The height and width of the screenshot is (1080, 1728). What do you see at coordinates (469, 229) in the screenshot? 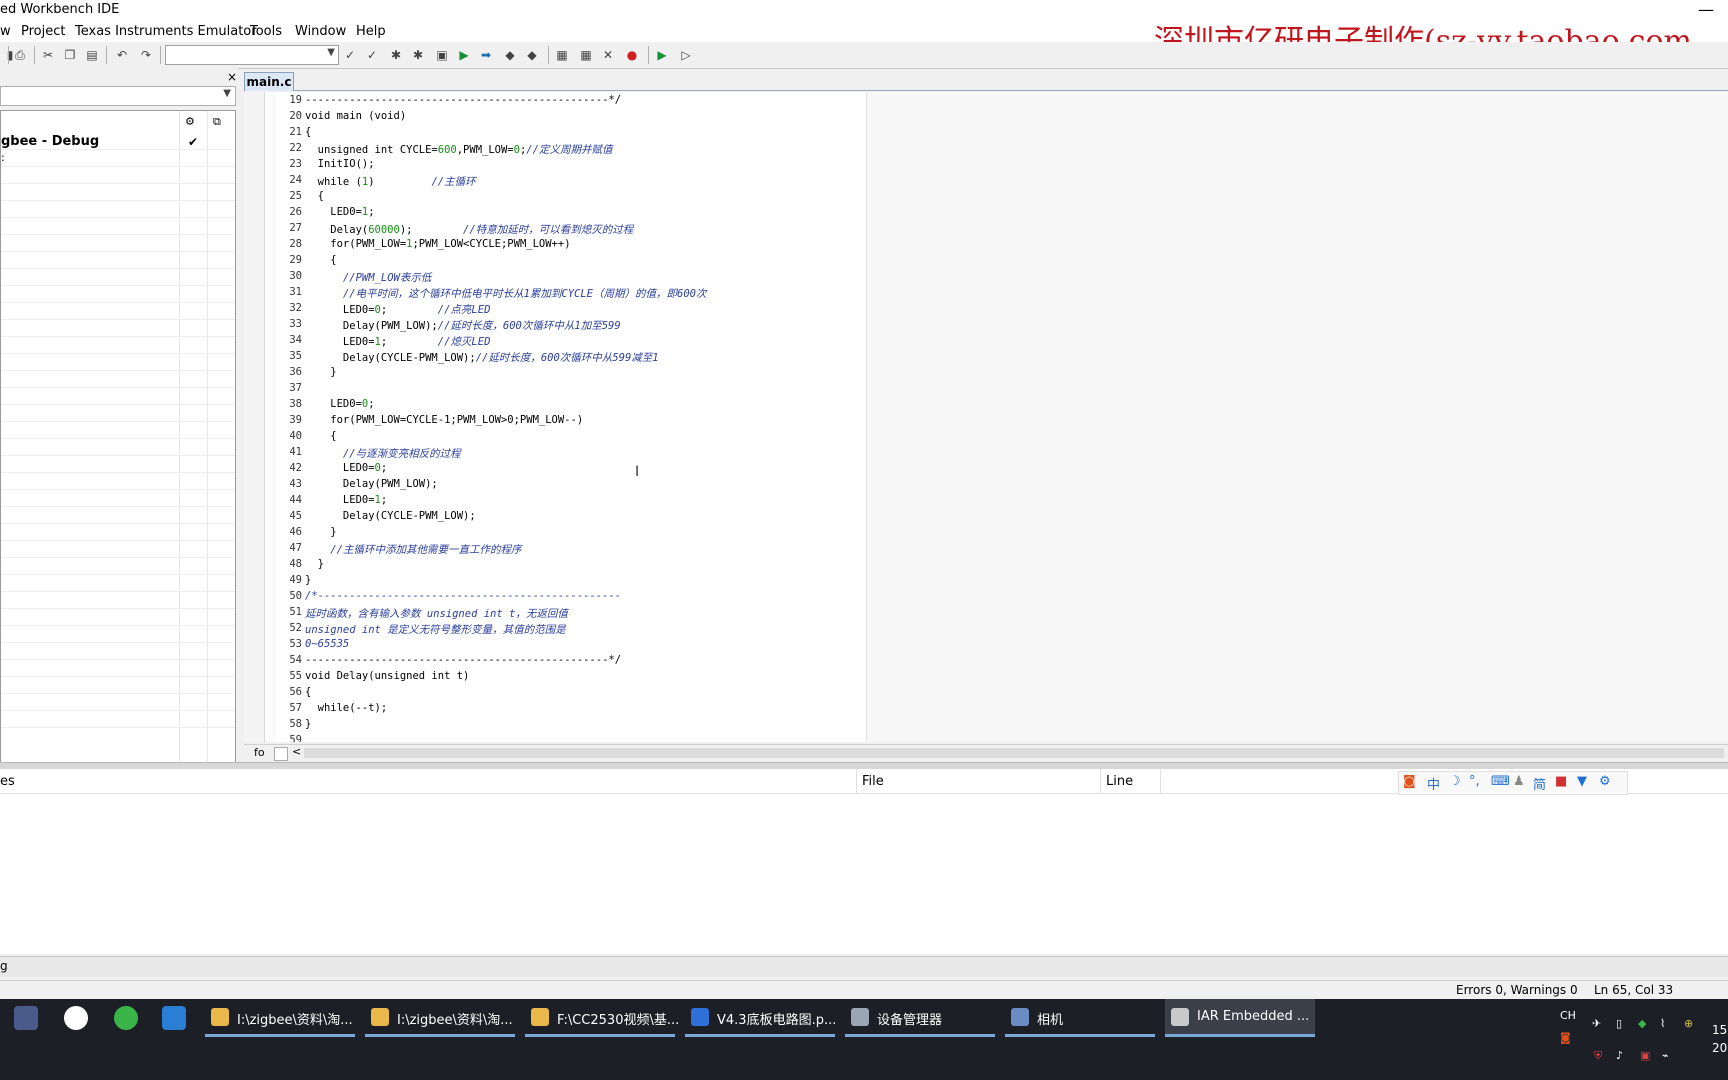
I see `code-line: Delay(60000); //特意加延时，可以看到熄灭的过程` at bounding box center [469, 229].